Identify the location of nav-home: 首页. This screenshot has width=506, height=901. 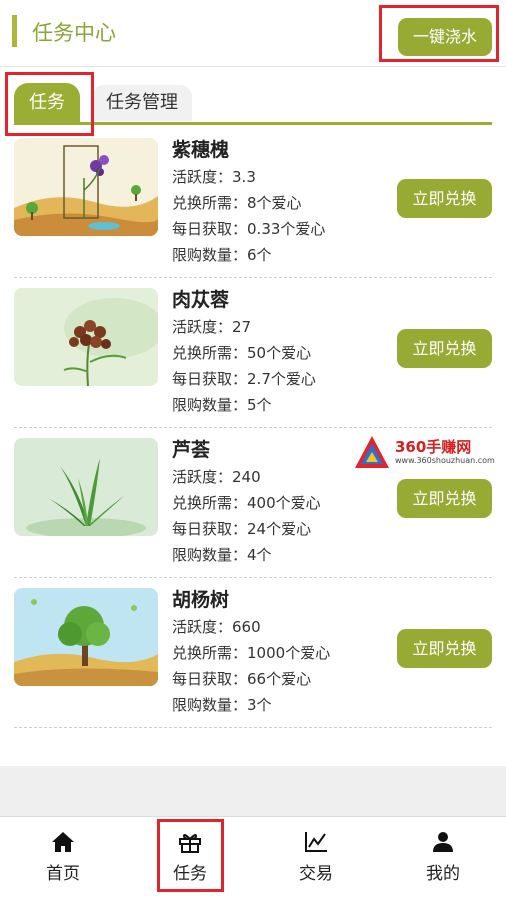
(63, 859).